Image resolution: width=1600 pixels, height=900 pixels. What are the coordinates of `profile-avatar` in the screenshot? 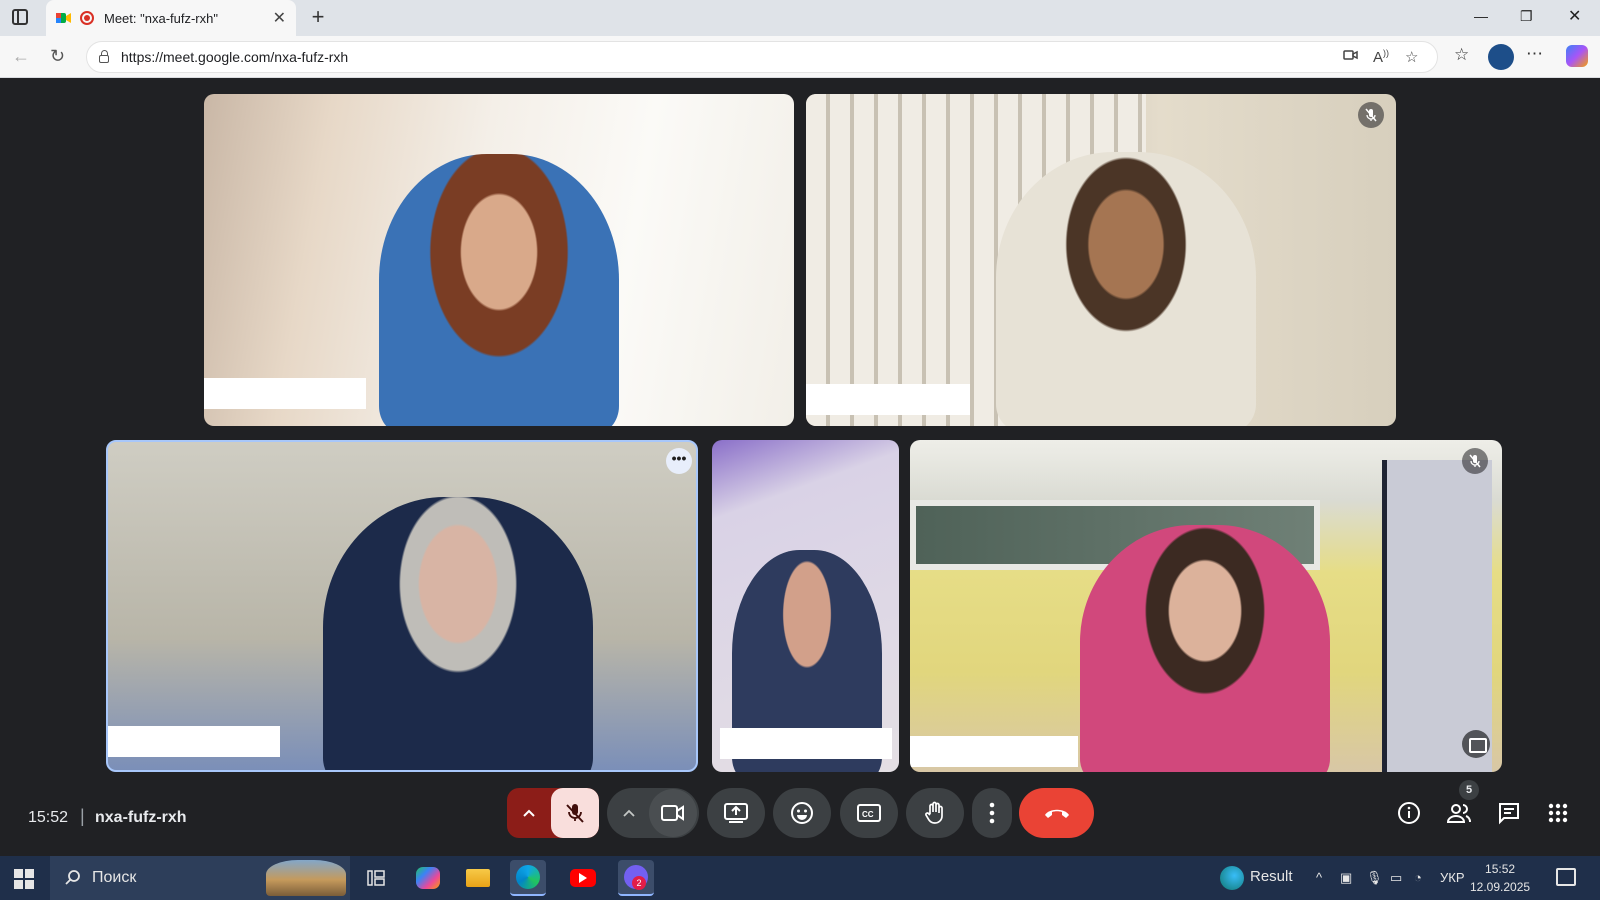 It's located at (1501, 57).